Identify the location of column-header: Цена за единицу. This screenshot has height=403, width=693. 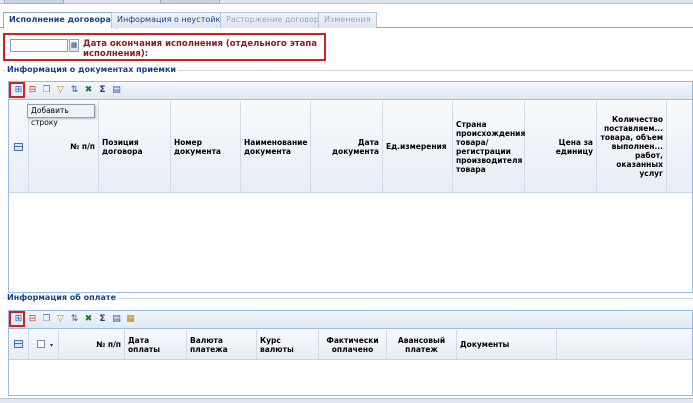
(561, 146).